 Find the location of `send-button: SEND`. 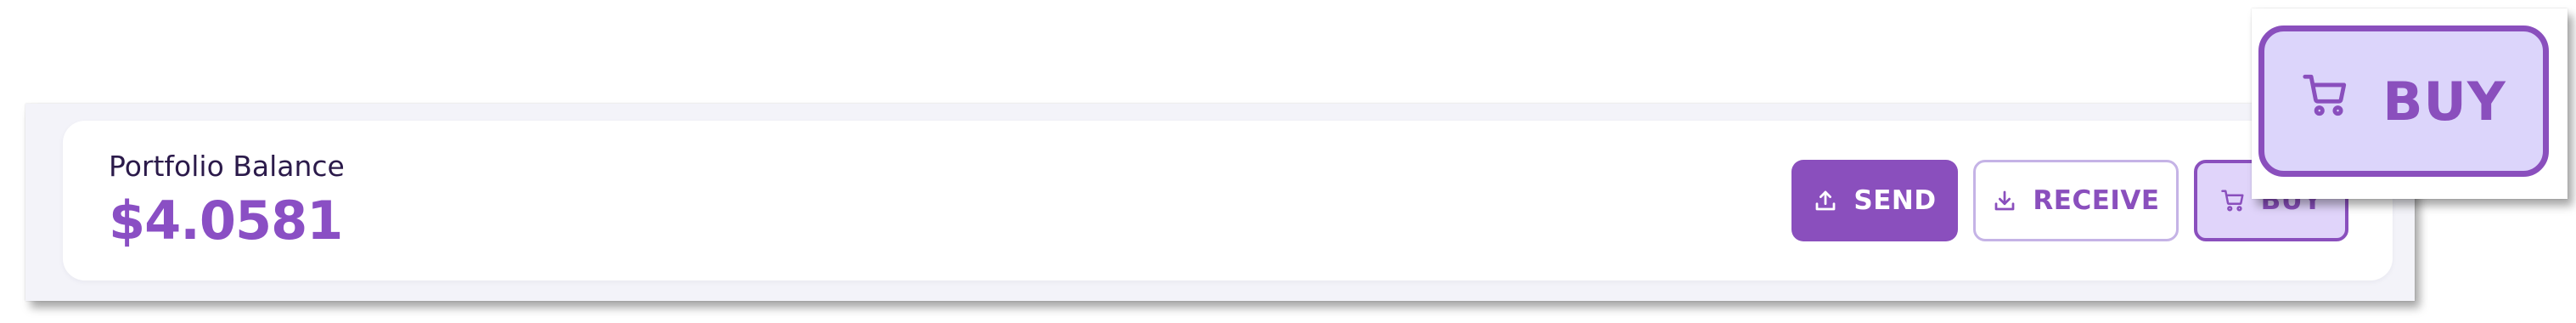

send-button: SEND is located at coordinates (1874, 200).